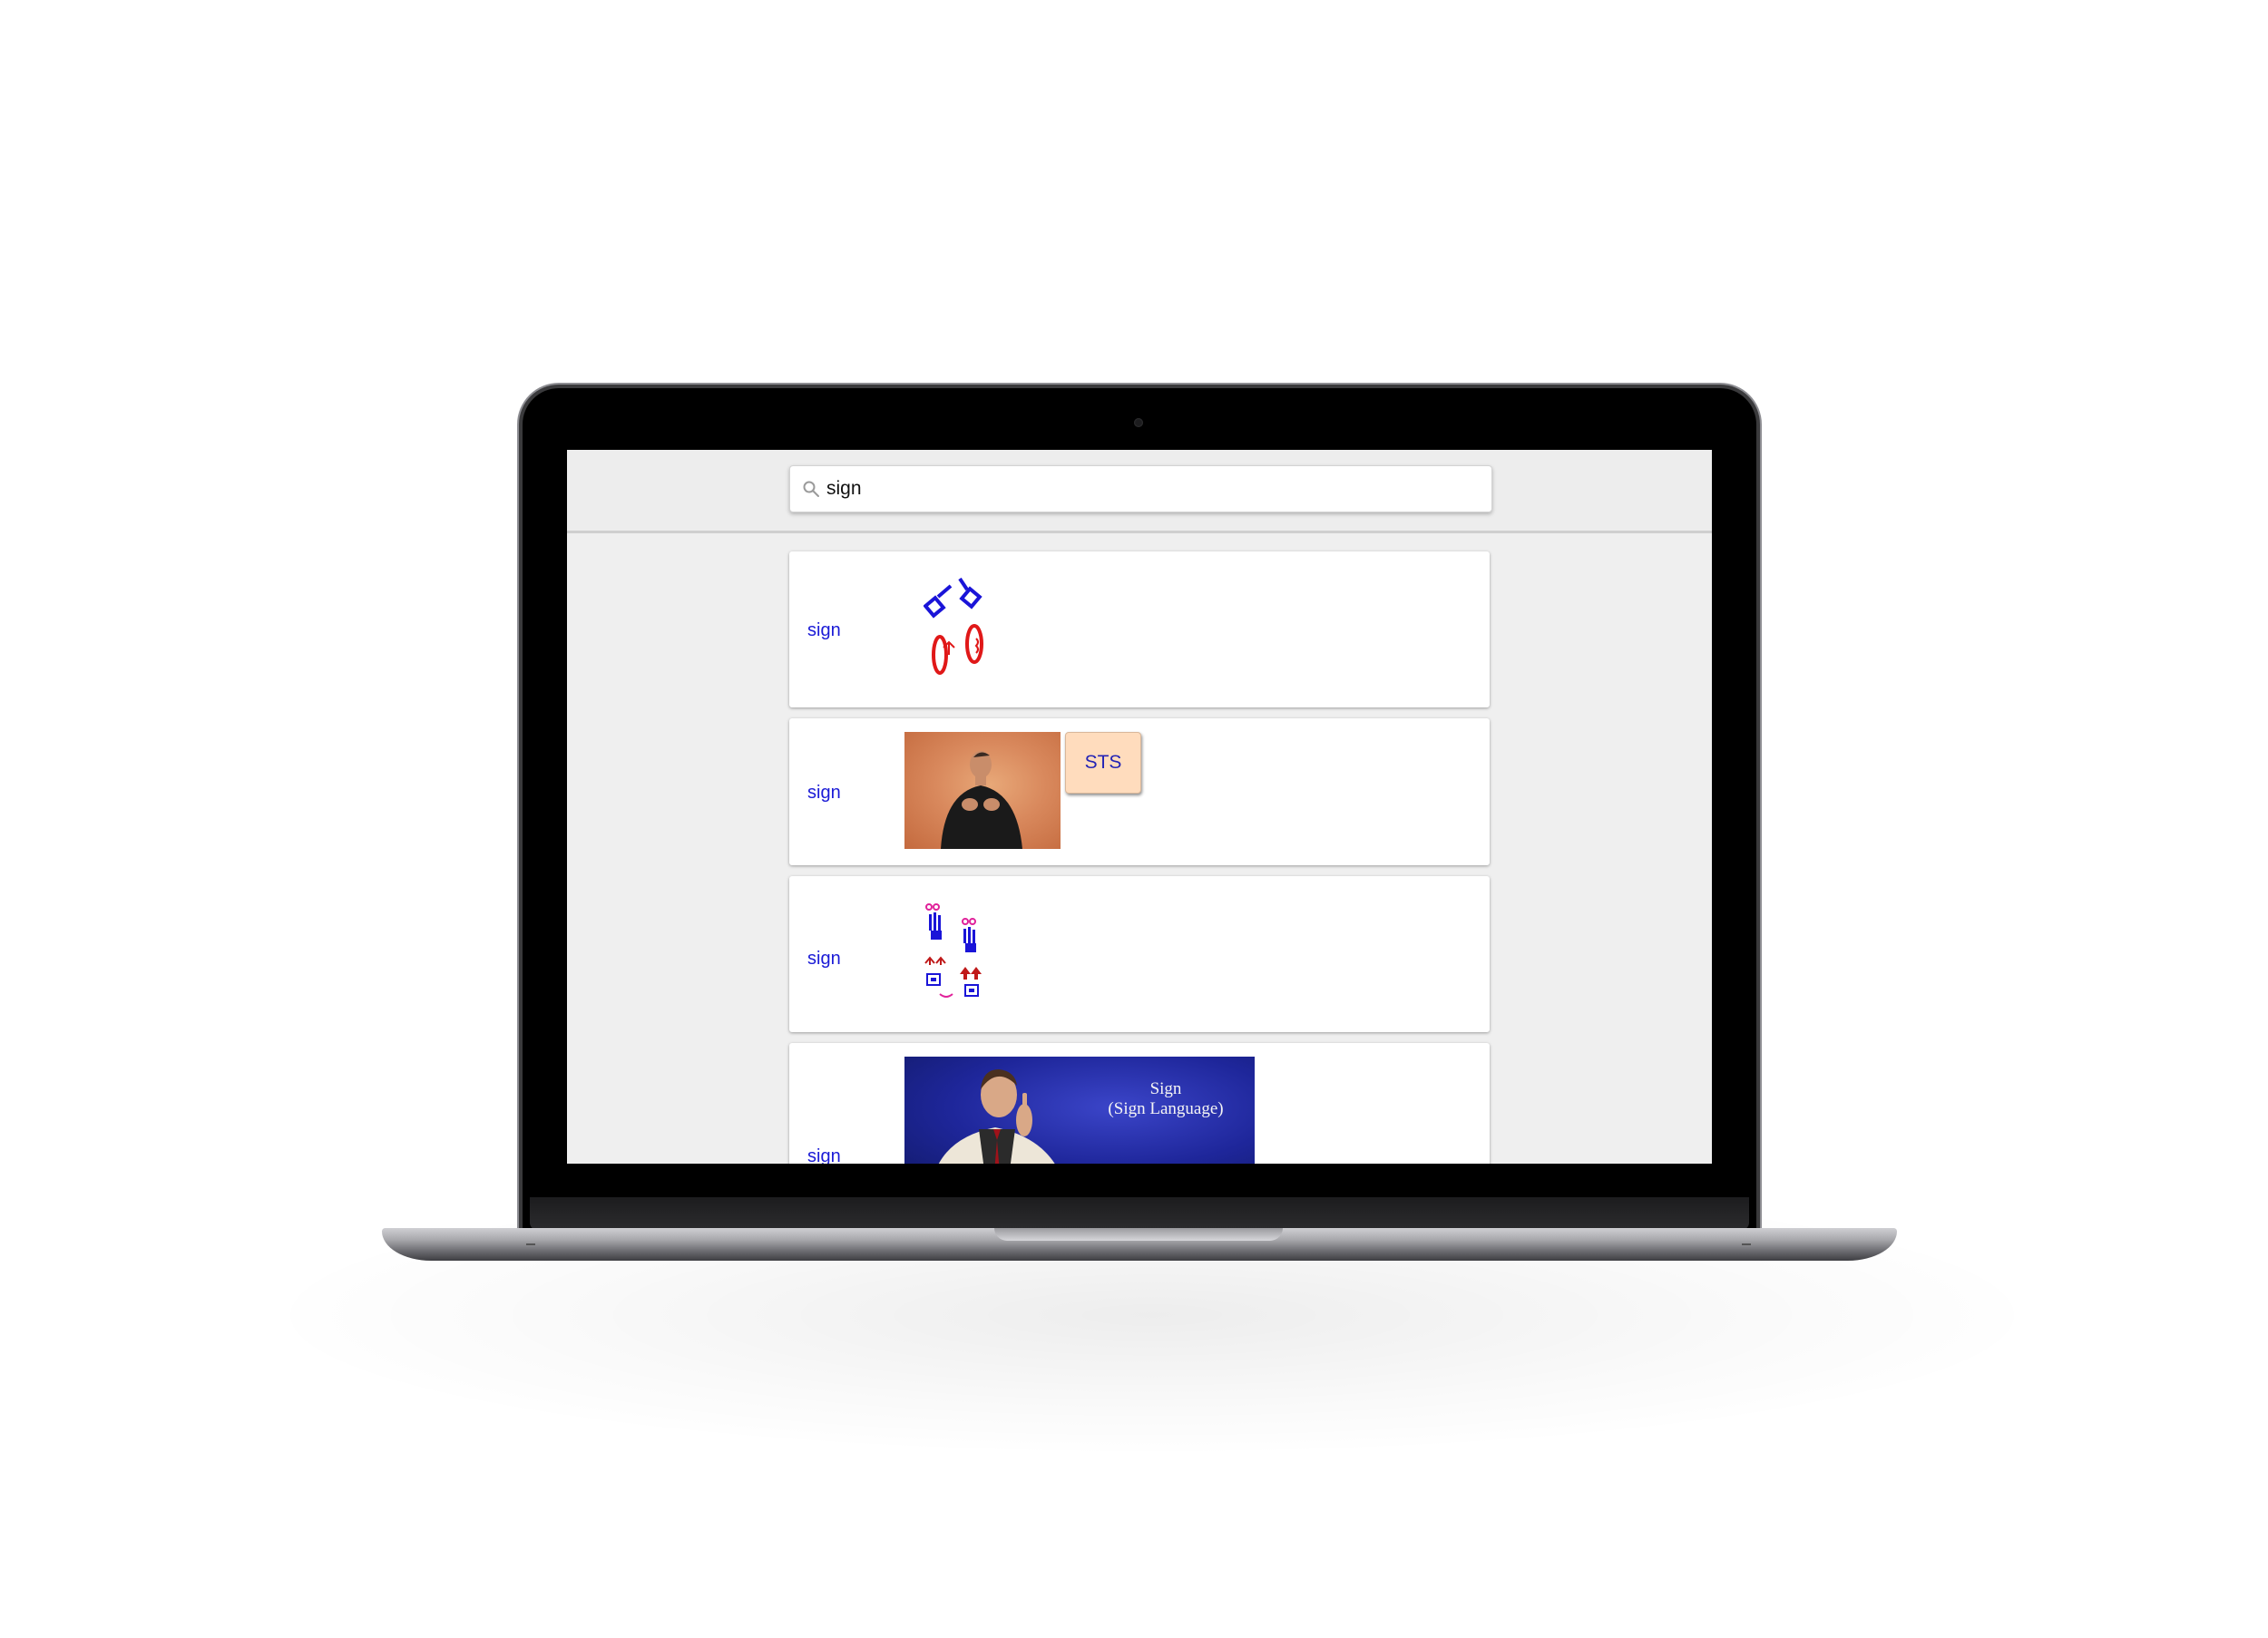  I want to click on video-caption: Sign (Sign Language), so click(1166, 1099).